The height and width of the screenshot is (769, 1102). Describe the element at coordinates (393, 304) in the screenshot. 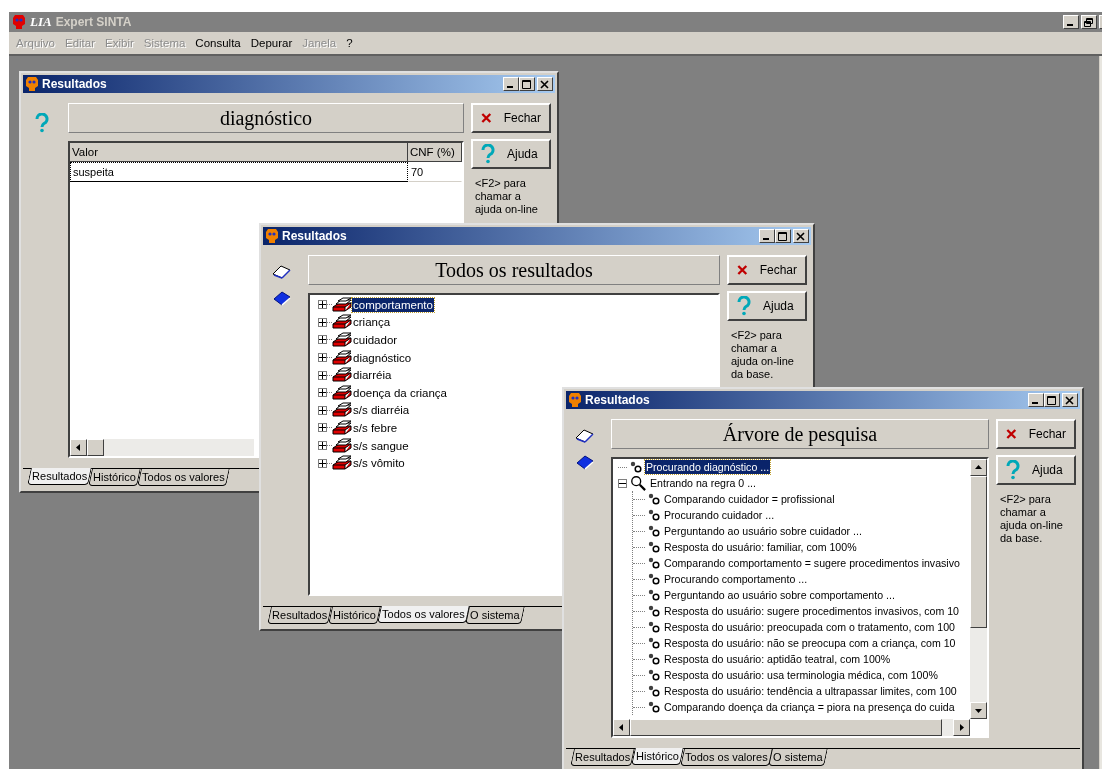

I see `tree-item: comportamento` at that location.